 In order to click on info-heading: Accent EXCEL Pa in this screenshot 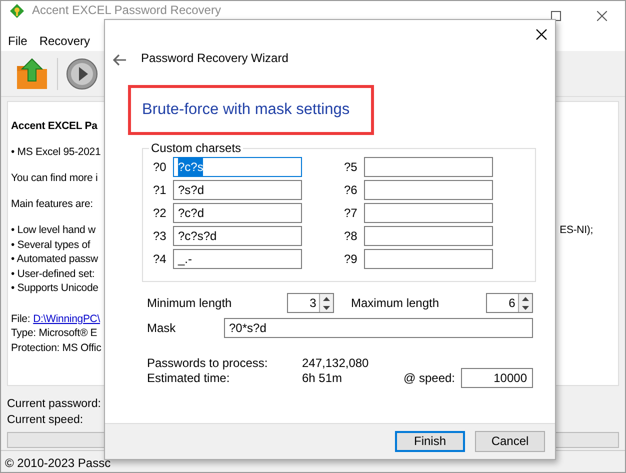, I will do `click(54, 126)`.